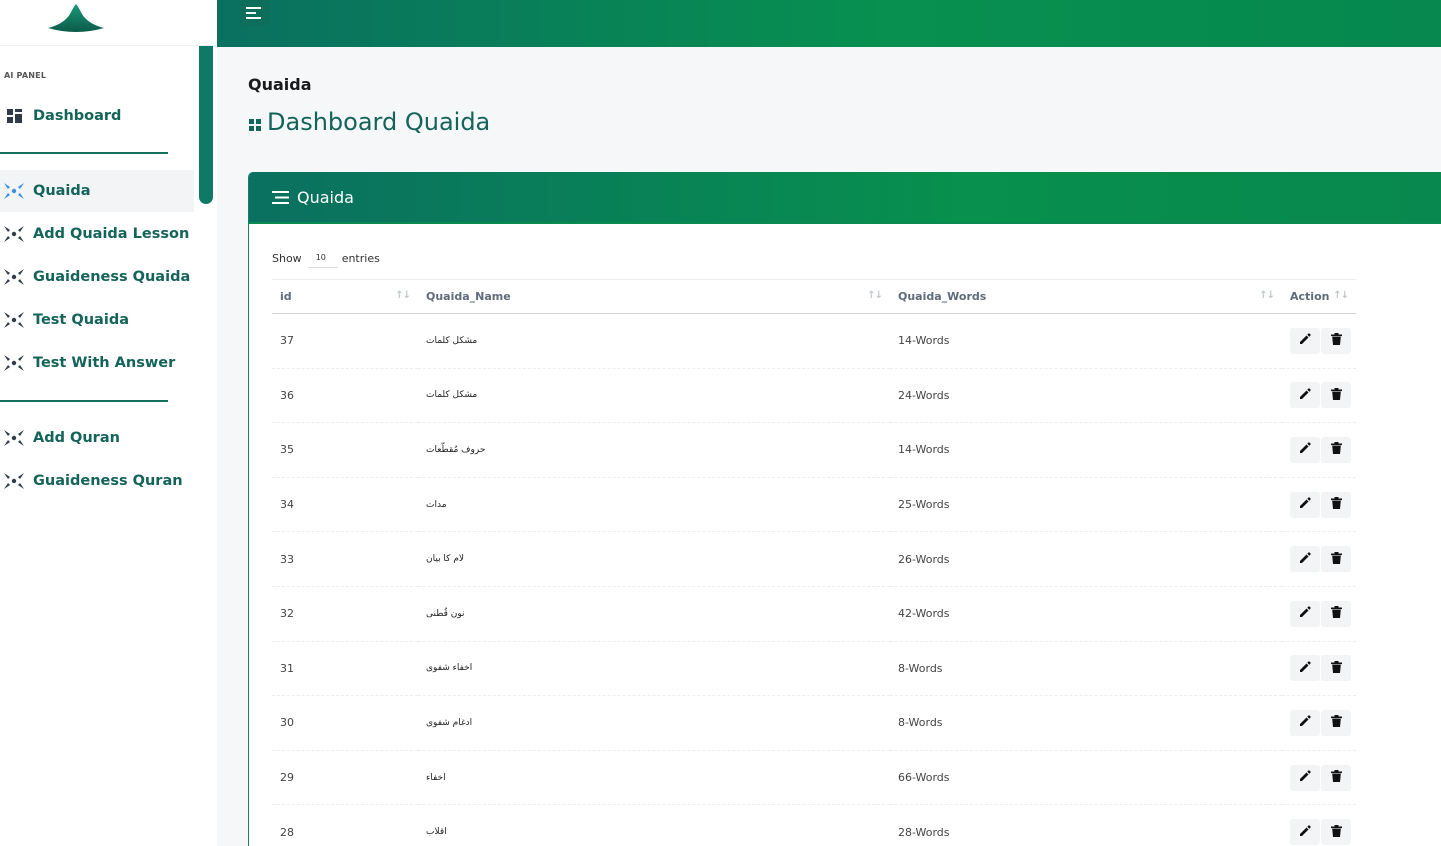  Describe the element at coordinates (345, 778) in the screenshot. I see `cell-id: 29` at that location.